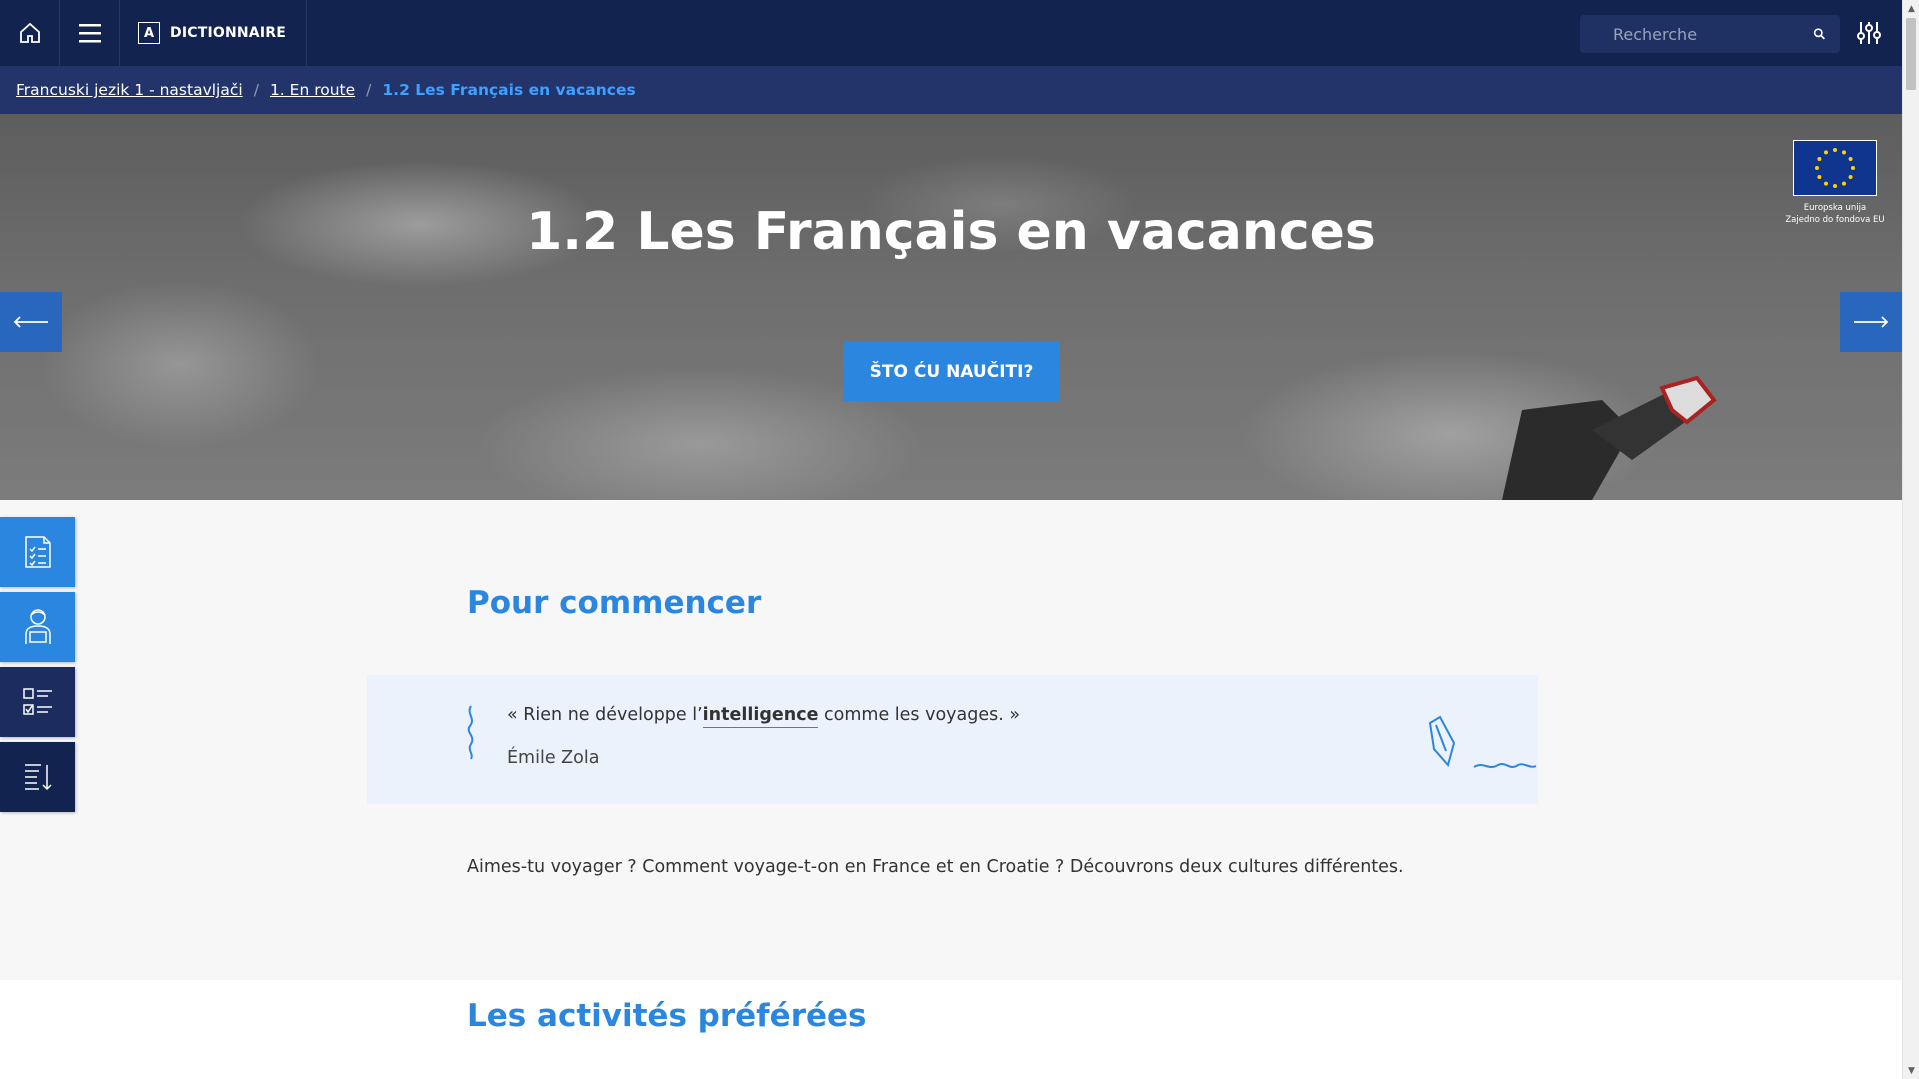 The image size is (1919, 1079). I want to click on eu-caption-line: Zajedno do fondova EU, so click(1835, 220).